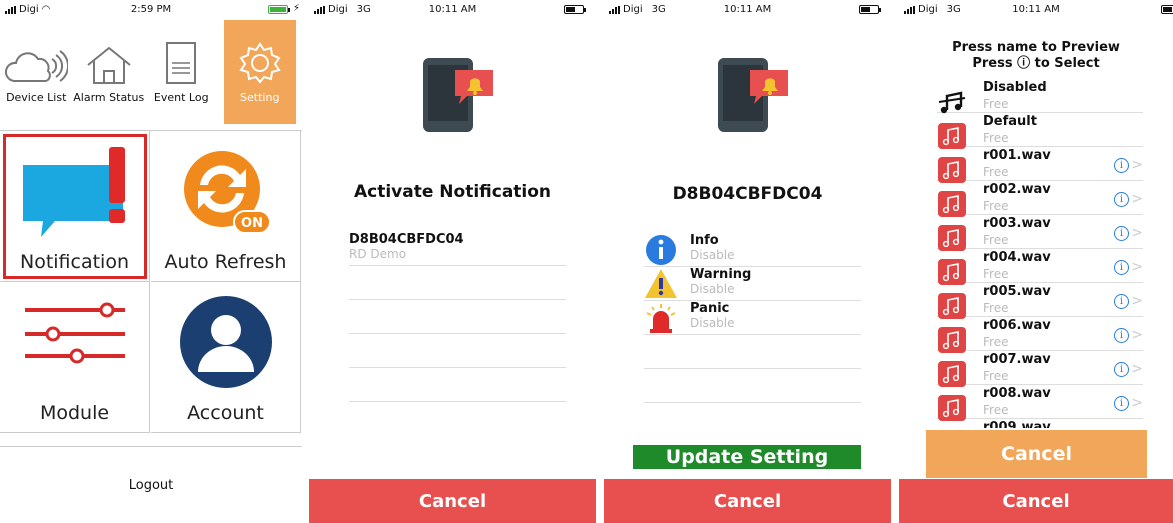 Image resolution: width=1173 pixels, height=523 pixels. I want to click on tile-label: Notification, so click(74, 262).